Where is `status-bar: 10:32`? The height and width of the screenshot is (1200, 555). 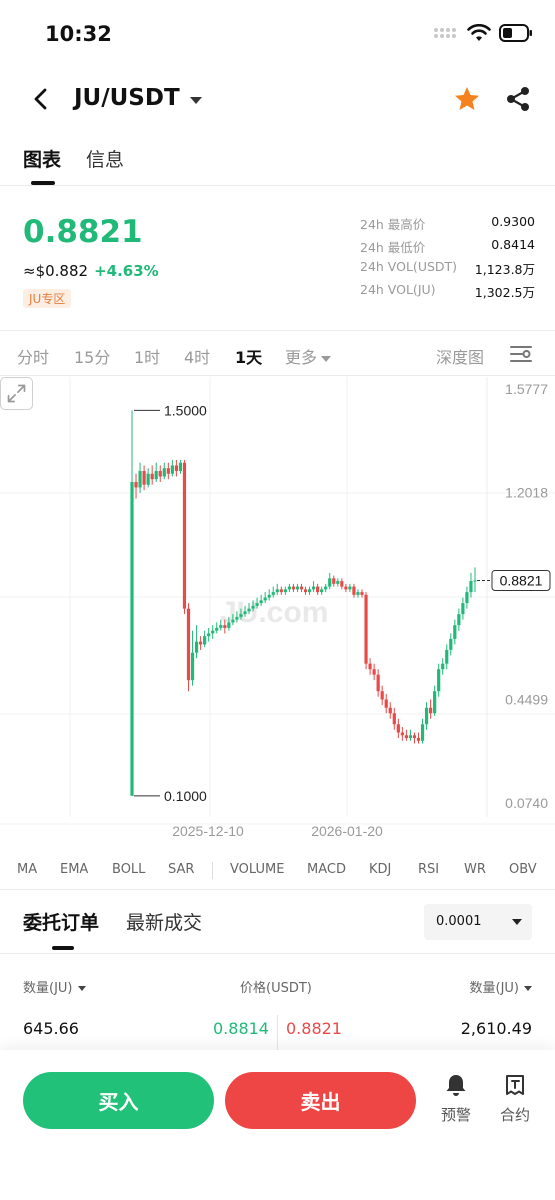
status-bar: 10:32 is located at coordinates (277, 35).